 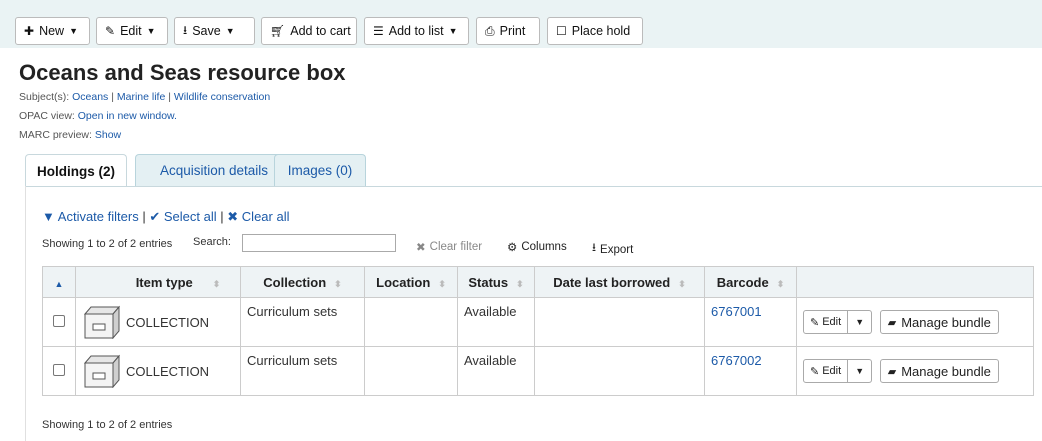 What do you see at coordinates (319, 243) in the screenshot?
I see `search-input` at bounding box center [319, 243].